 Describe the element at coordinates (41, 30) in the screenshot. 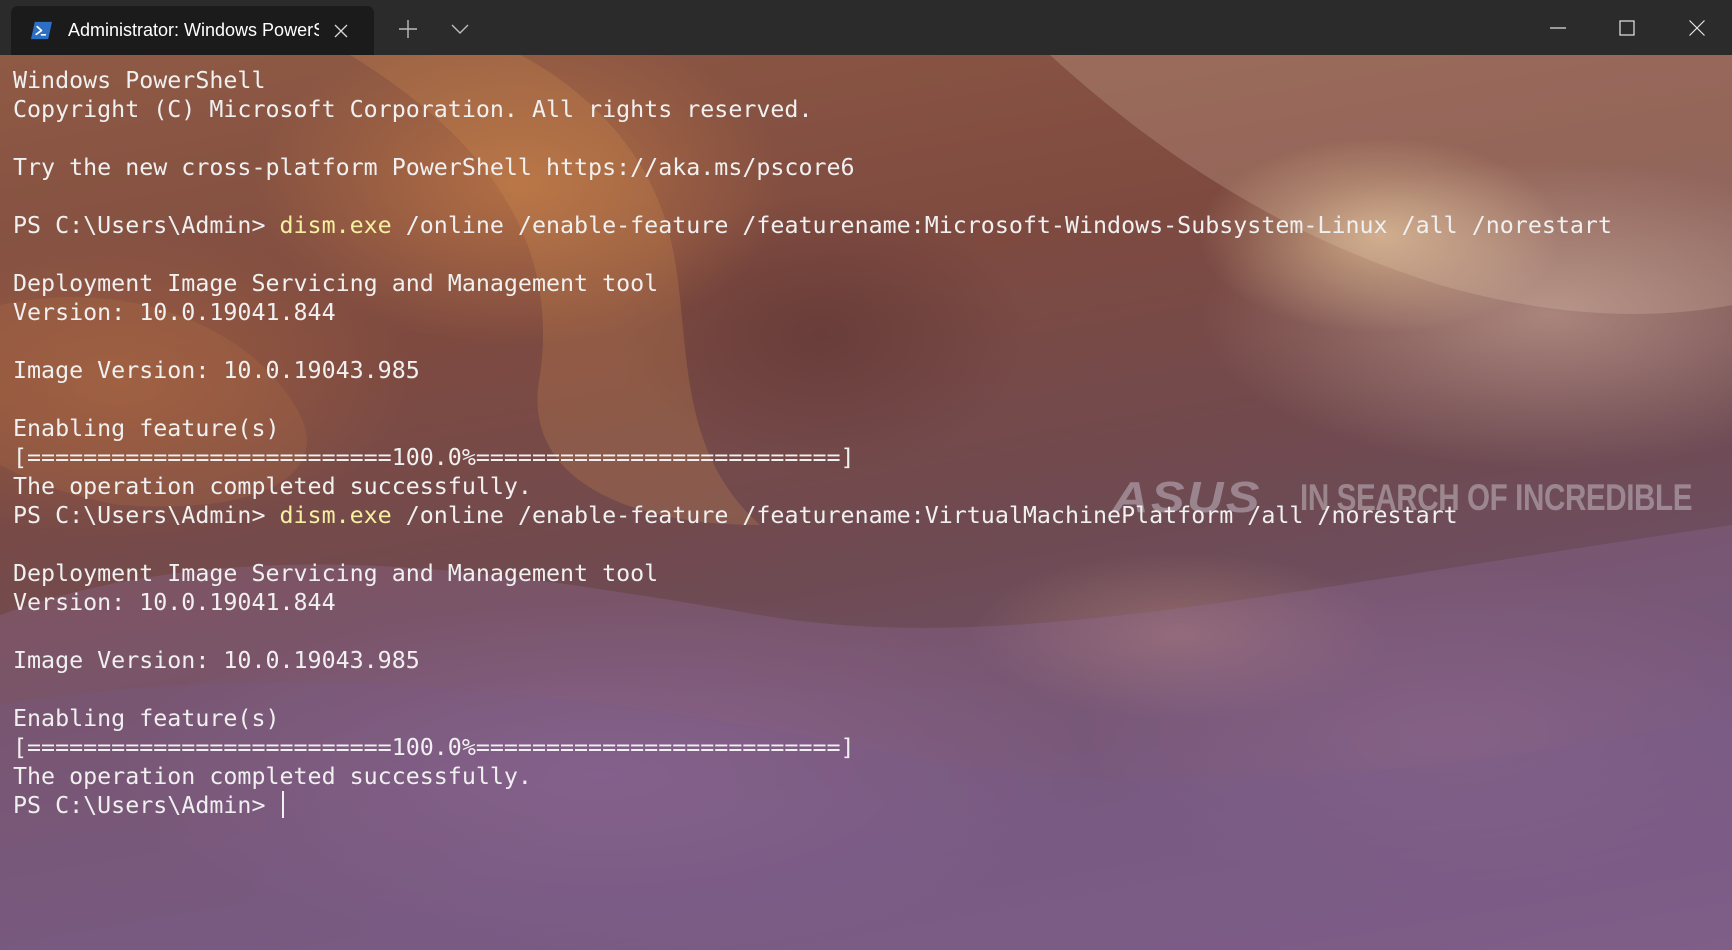

I see `powershell-icon` at that location.